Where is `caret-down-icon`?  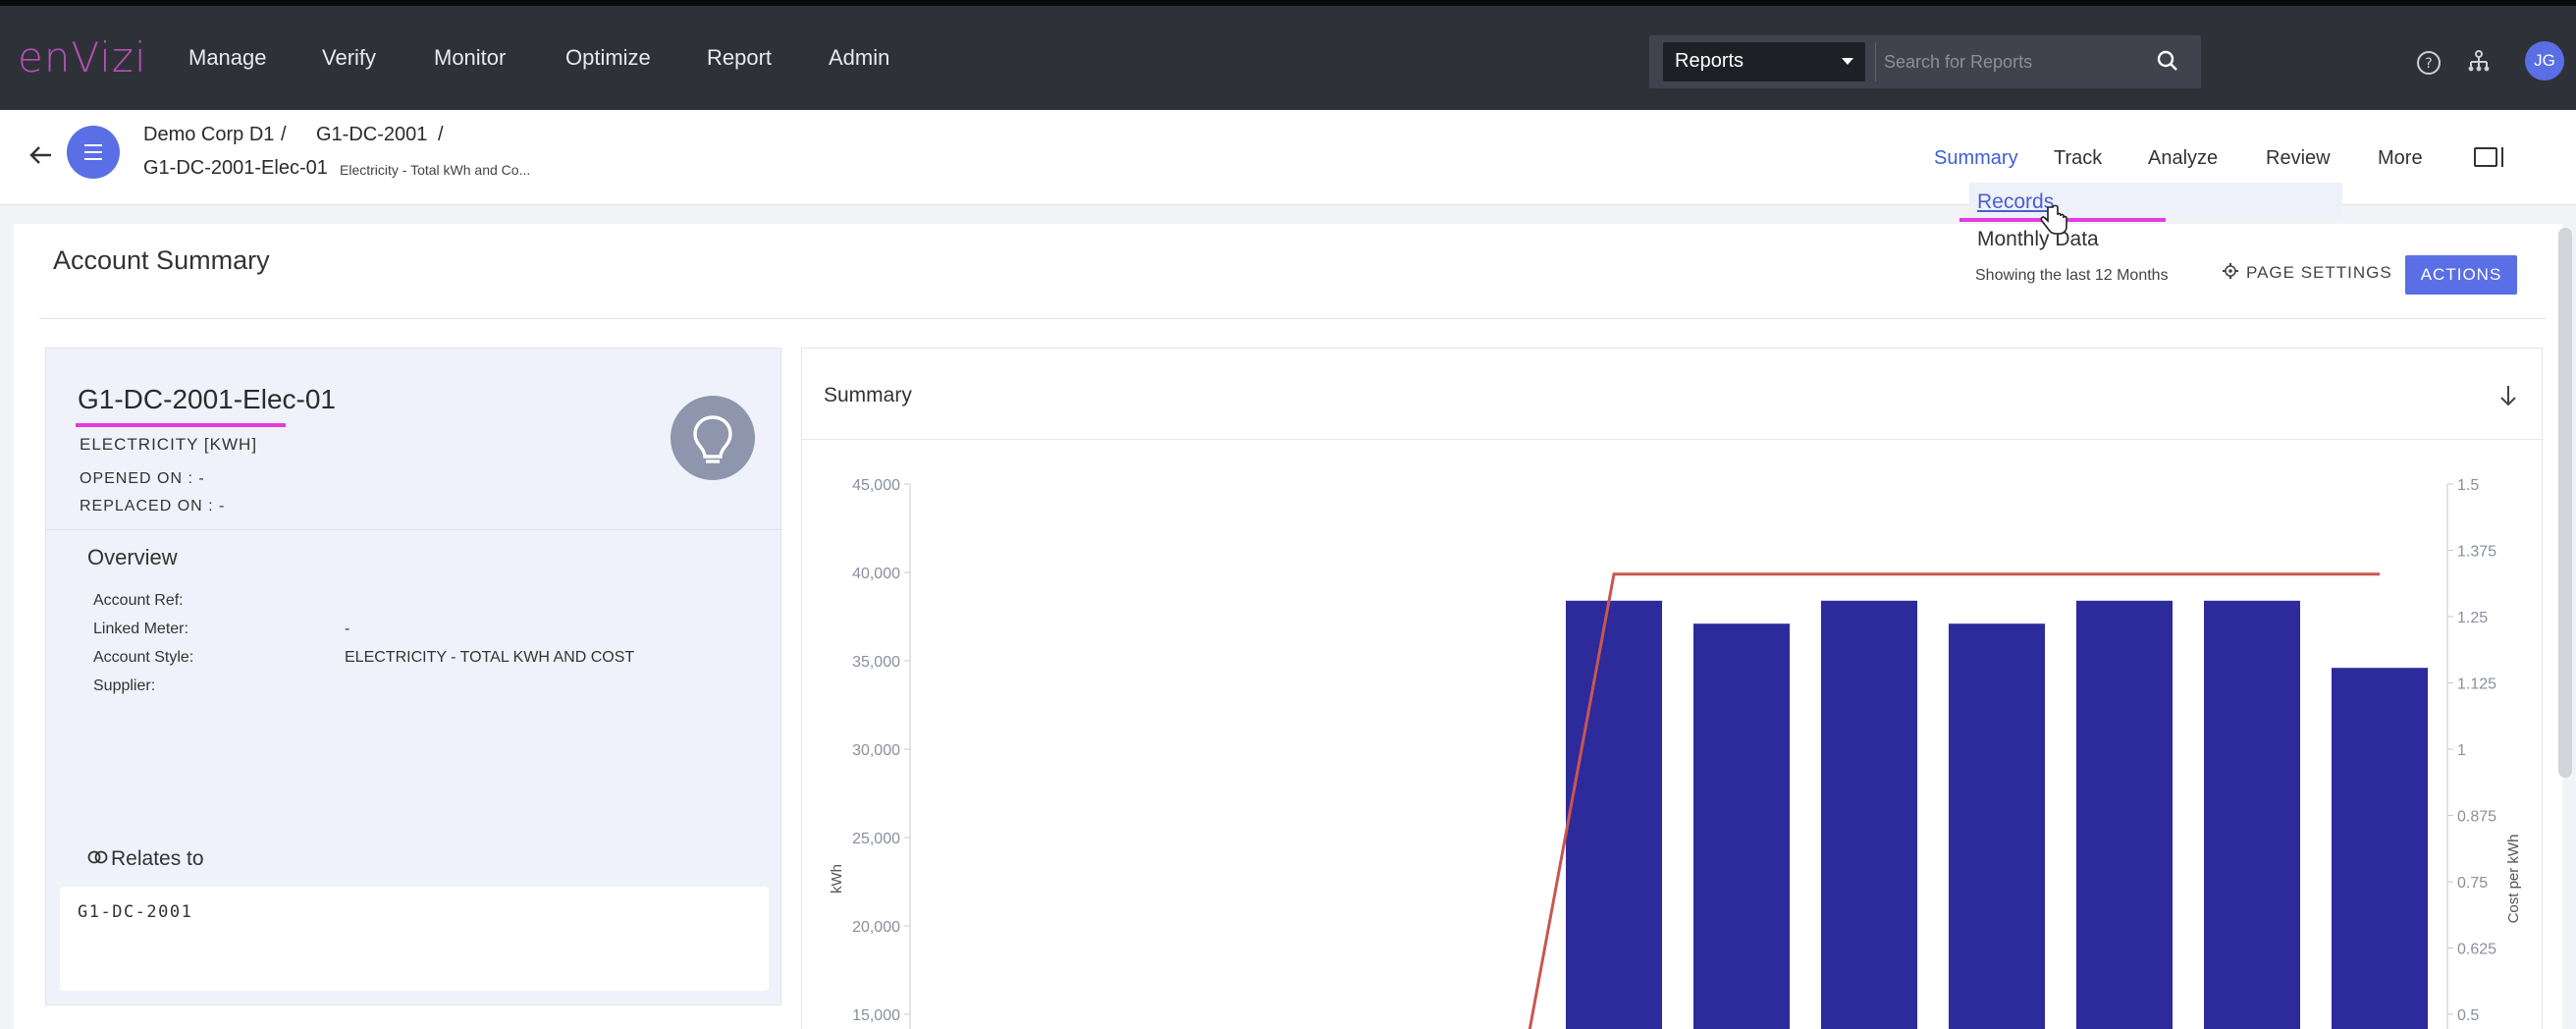
caret-down-icon is located at coordinates (1847, 61).